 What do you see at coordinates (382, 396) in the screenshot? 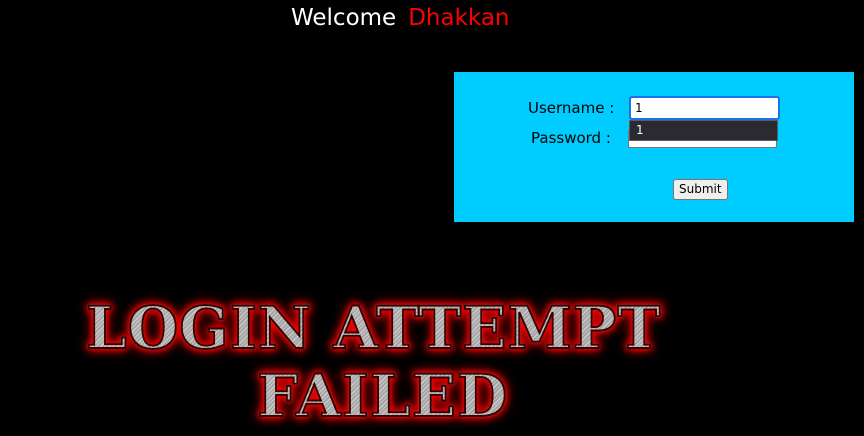
I see `login-failed-banner-line2: FAILED` at bounding box center [382, 396].